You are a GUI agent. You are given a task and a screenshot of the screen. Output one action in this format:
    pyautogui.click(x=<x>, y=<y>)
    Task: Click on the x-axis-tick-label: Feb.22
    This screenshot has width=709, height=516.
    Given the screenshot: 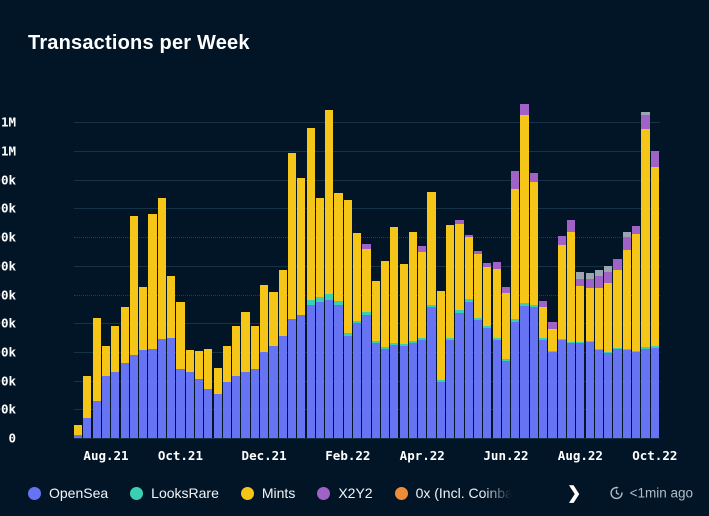 What is the action you would take?
    pyautogui.click(x=348, y=455)
    